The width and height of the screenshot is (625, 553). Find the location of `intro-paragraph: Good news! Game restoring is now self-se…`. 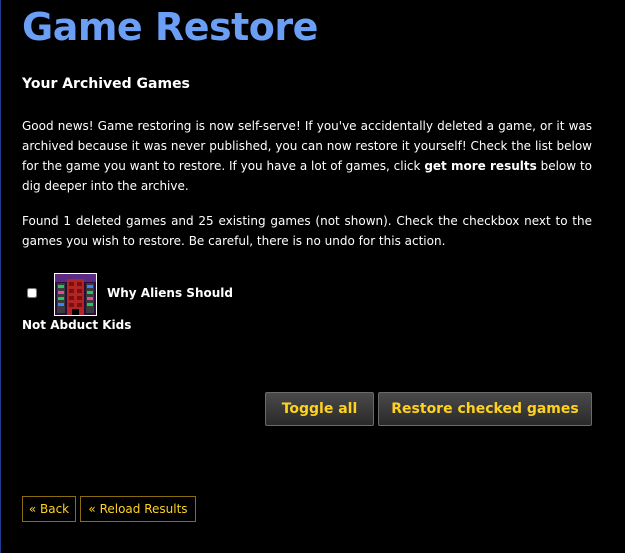

intro-paragraph: Good news! Game restoring is now self-se… is located at coordinates (307, 156).